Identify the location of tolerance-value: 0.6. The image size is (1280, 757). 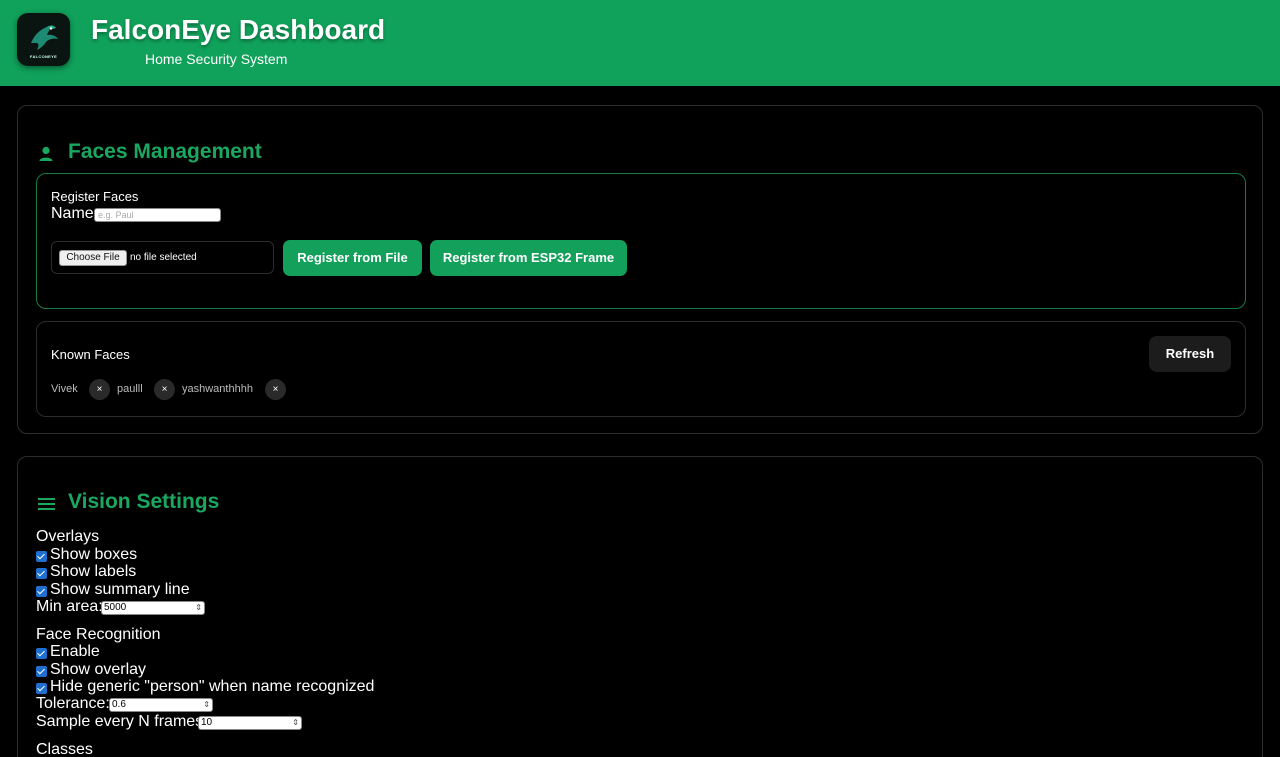
(119, 704).